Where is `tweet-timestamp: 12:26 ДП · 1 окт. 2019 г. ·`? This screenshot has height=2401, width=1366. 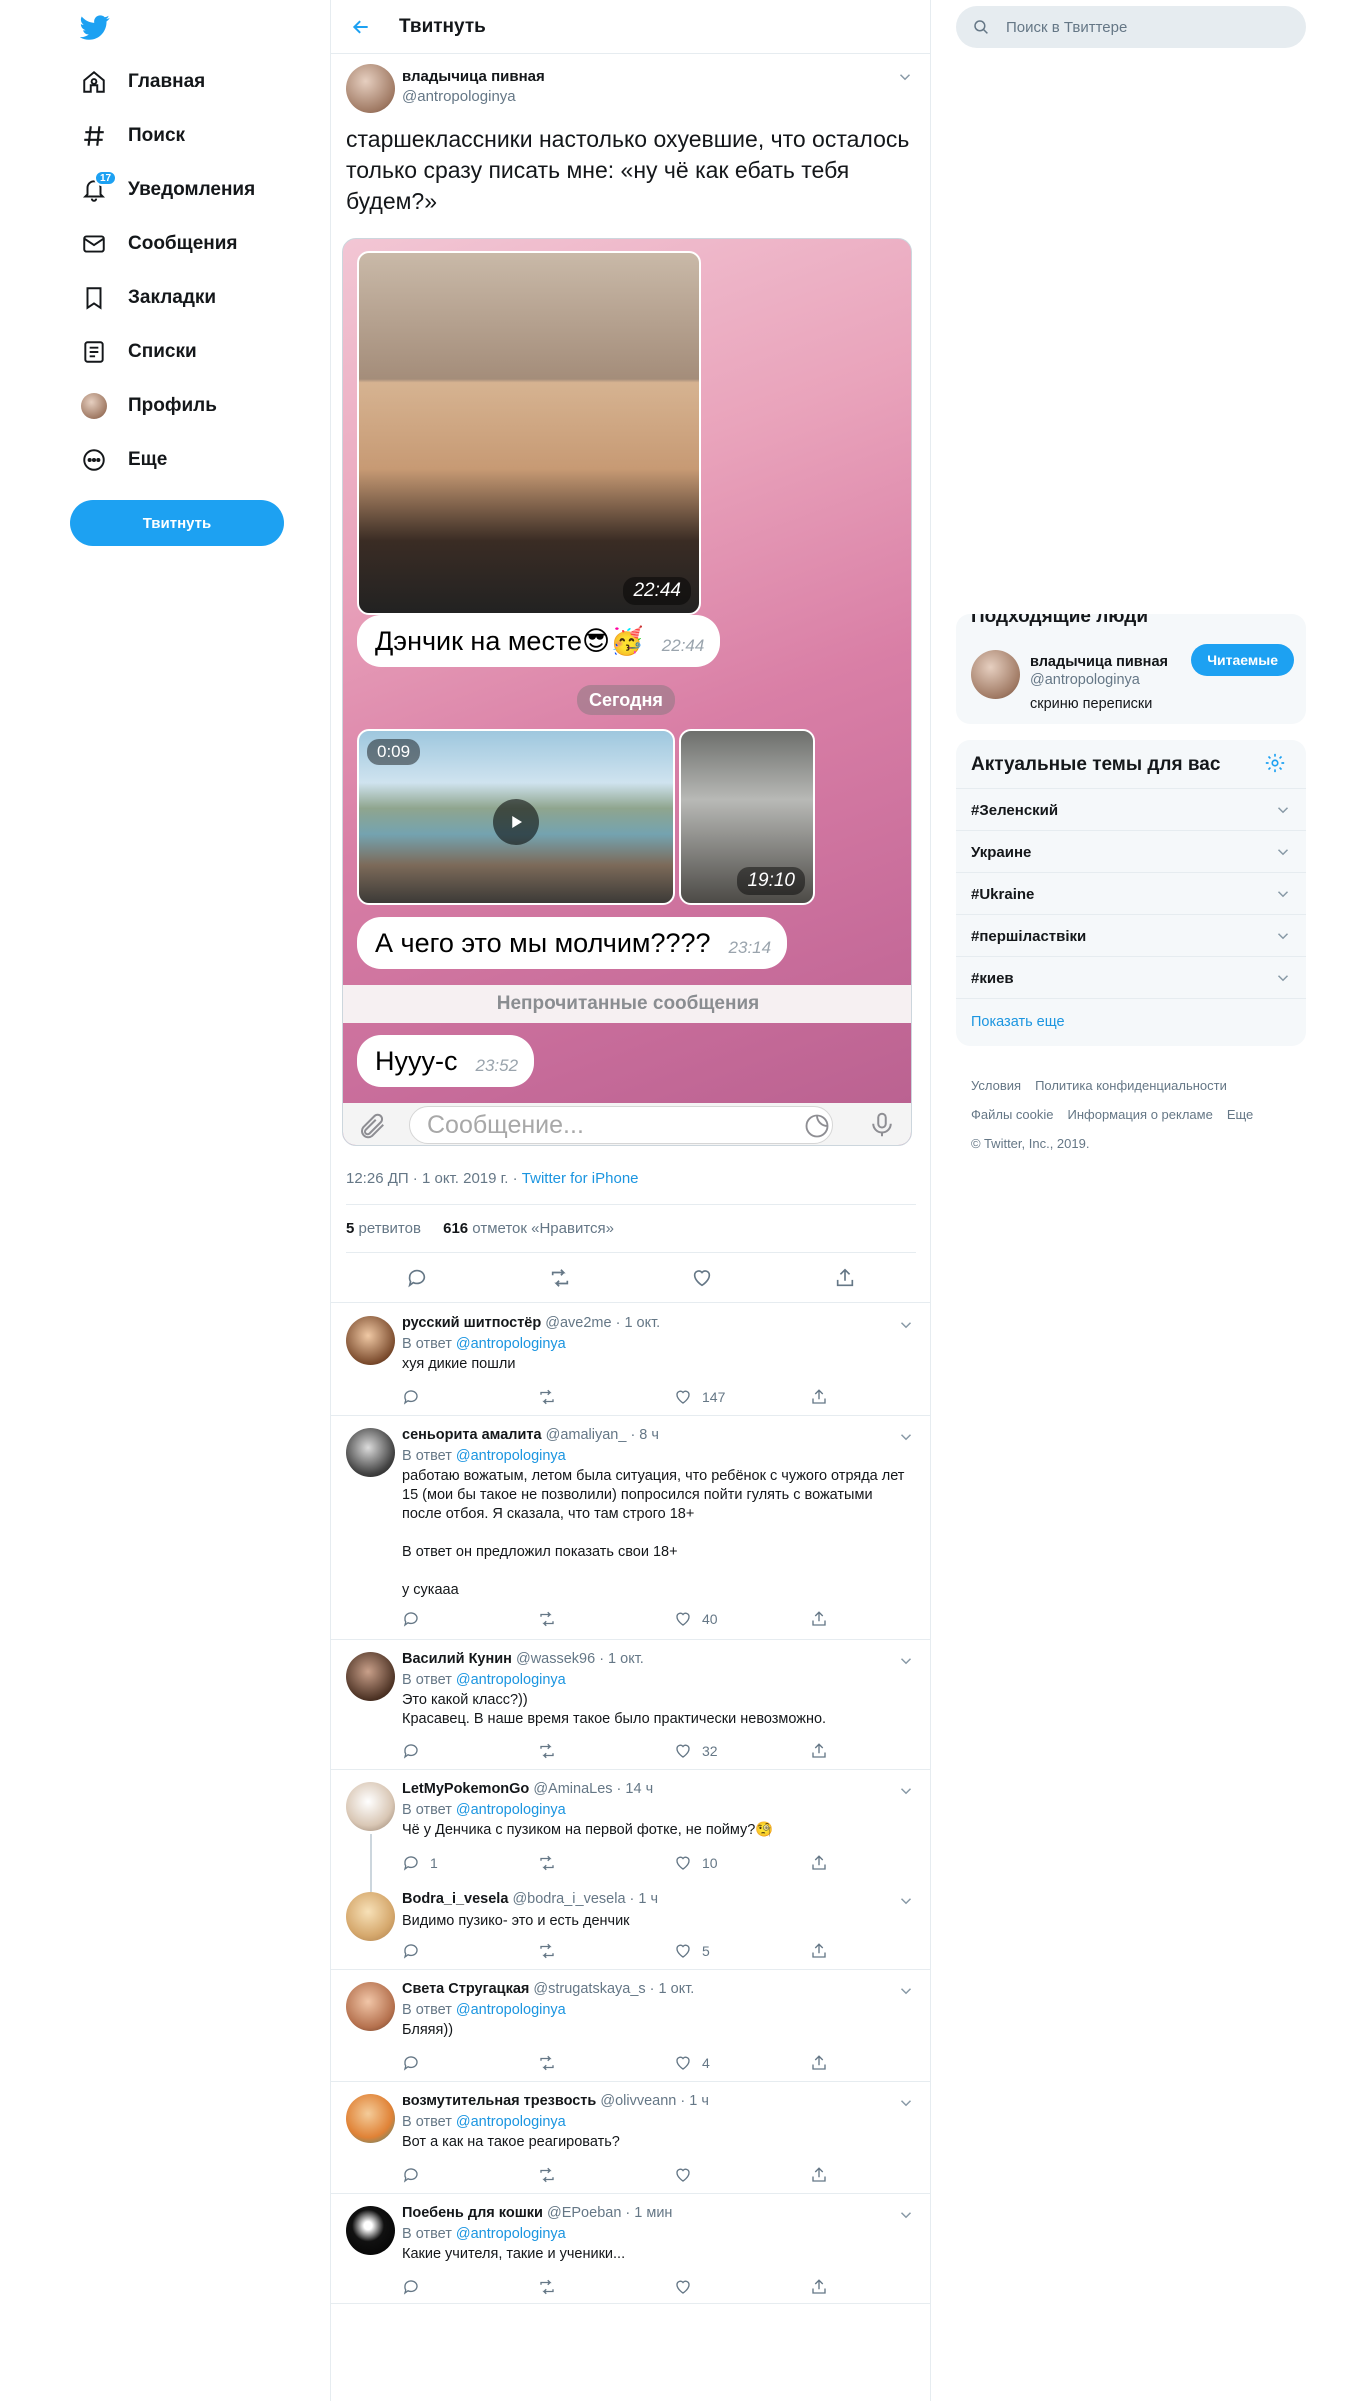 tweet-timestamp: 12:26 ДП · 1 окт. 2019 г. · is located at coordinates (434, 1178).